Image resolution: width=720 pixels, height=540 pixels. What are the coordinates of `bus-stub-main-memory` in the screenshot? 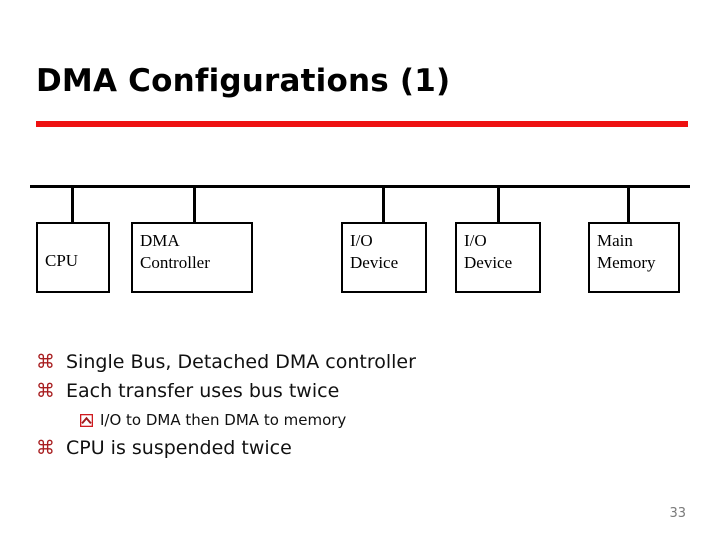 It's located at (628, 205).